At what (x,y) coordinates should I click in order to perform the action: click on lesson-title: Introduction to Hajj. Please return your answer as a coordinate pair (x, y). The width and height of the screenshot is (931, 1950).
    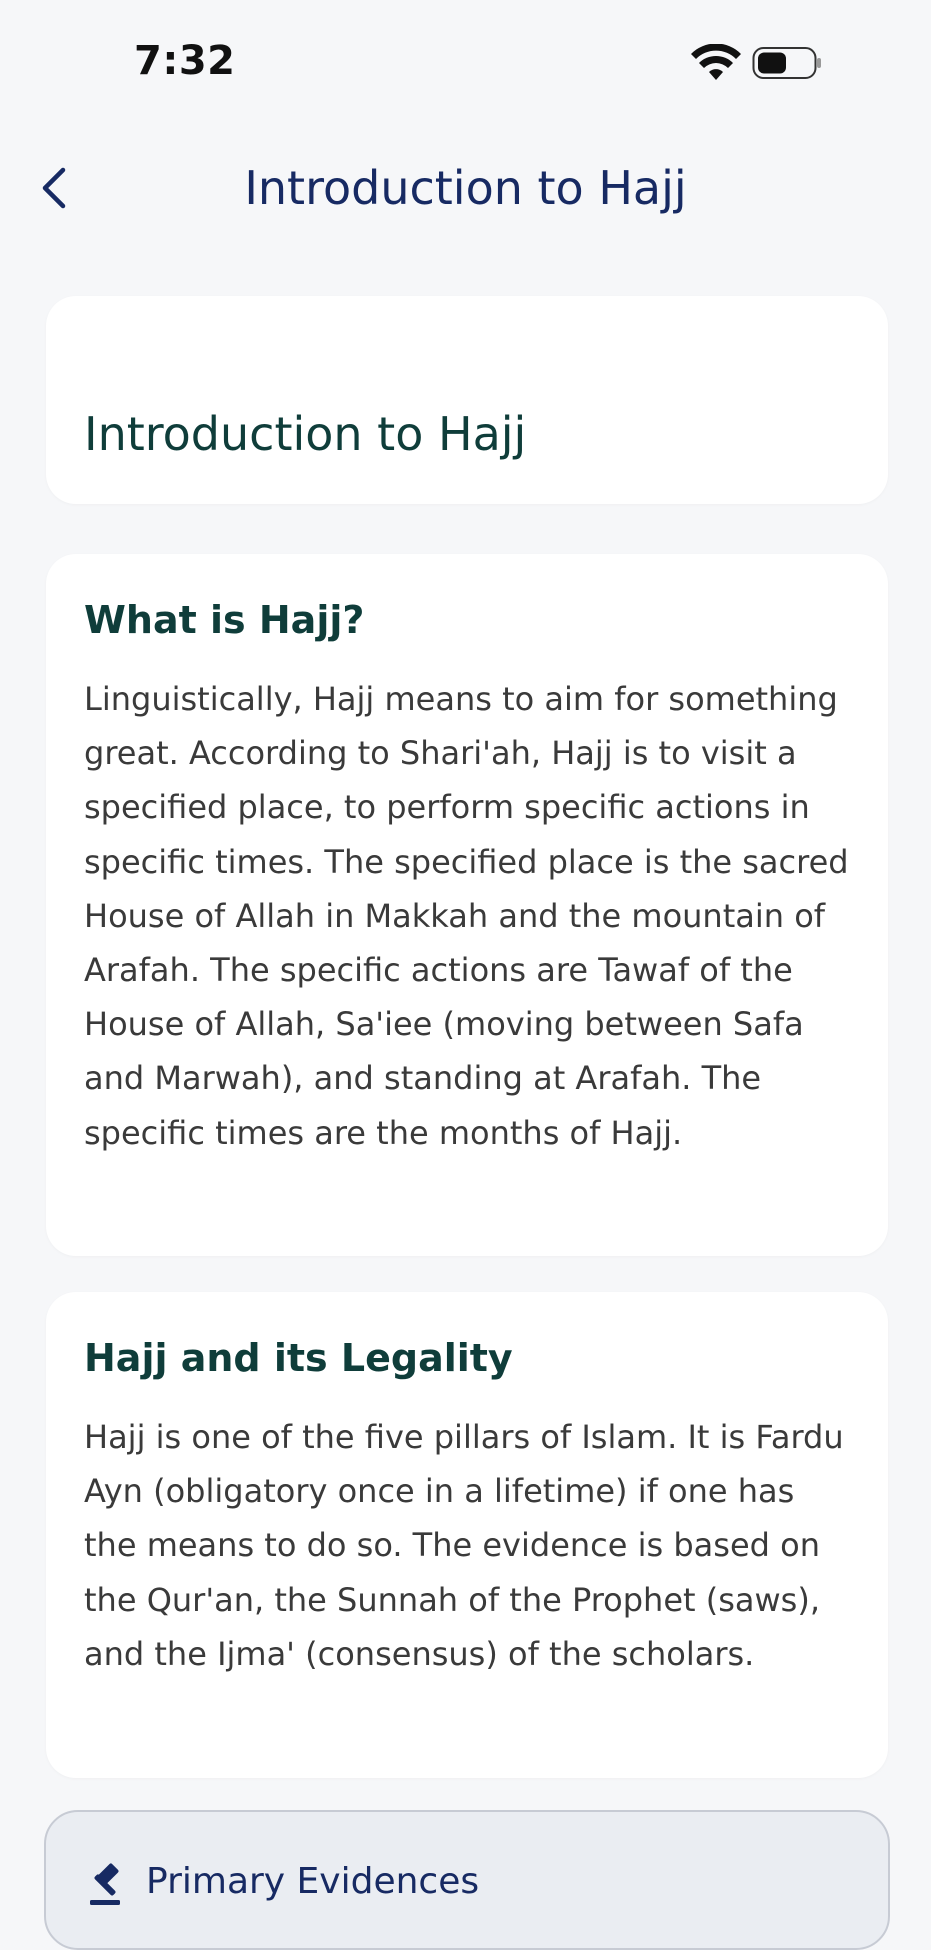
    Looking at the image, I should click on (305, 434).